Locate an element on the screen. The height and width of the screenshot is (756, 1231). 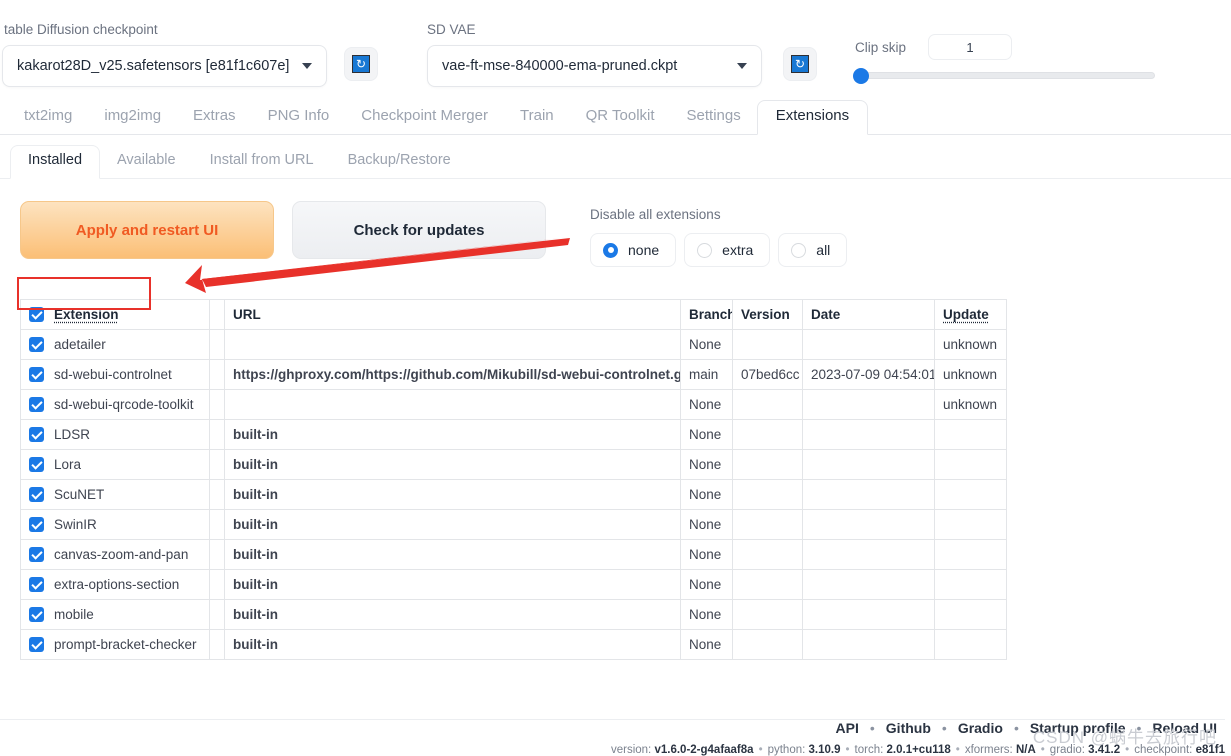
clip-skip-slider is located at coordinates (1004, 75).